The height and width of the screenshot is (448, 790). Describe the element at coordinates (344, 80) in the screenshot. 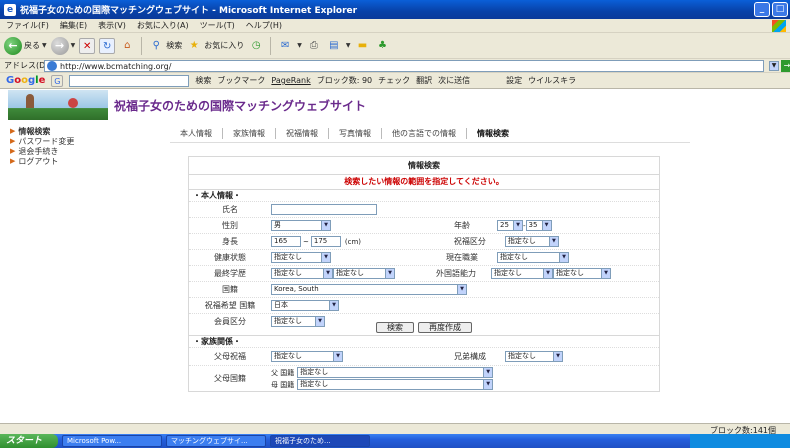

I see `popup-blocked-count: ブロック数: 90` at that location.